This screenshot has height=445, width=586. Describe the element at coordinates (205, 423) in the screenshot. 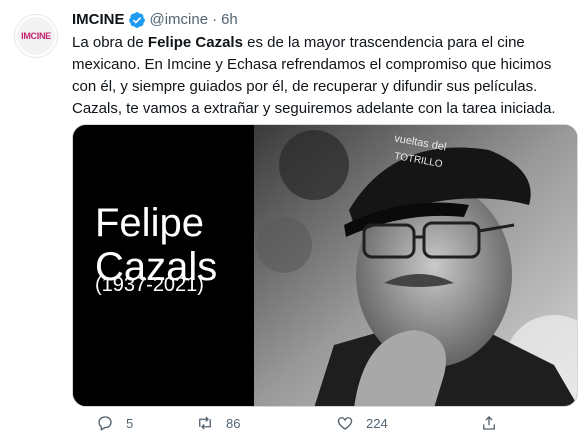

I see `retweet-icon` at that location.